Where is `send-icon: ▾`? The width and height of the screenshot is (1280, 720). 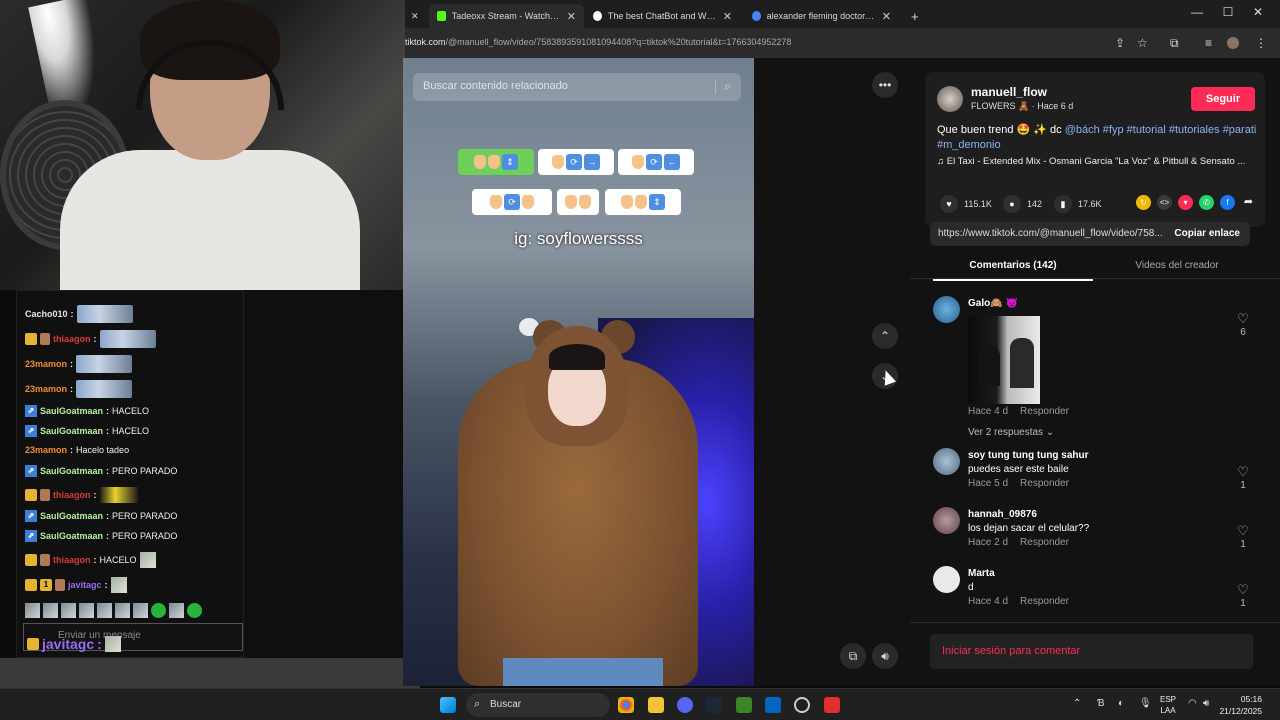 send-icon: ▾ is located at coordinates (1185, 202).